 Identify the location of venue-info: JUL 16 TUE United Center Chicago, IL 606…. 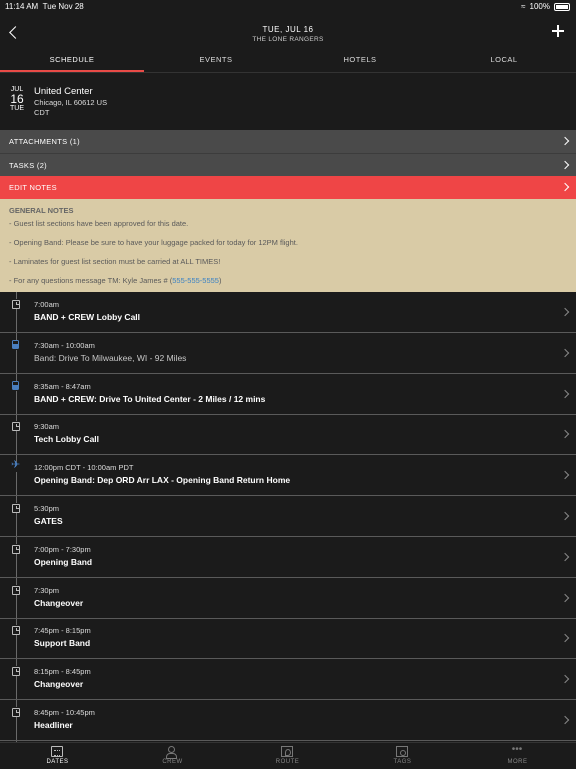
(288, 103).